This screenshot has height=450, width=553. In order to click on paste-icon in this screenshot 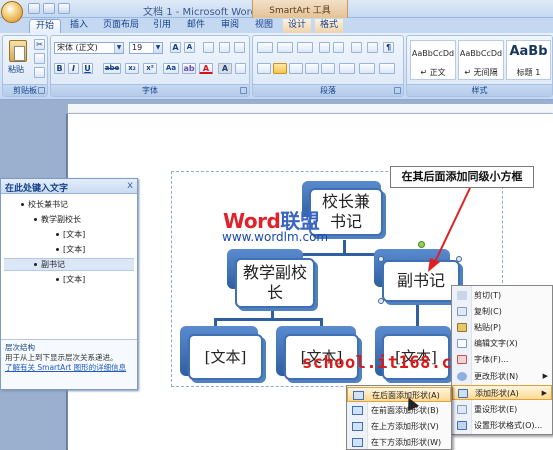, I will do `click(18, 51)`.